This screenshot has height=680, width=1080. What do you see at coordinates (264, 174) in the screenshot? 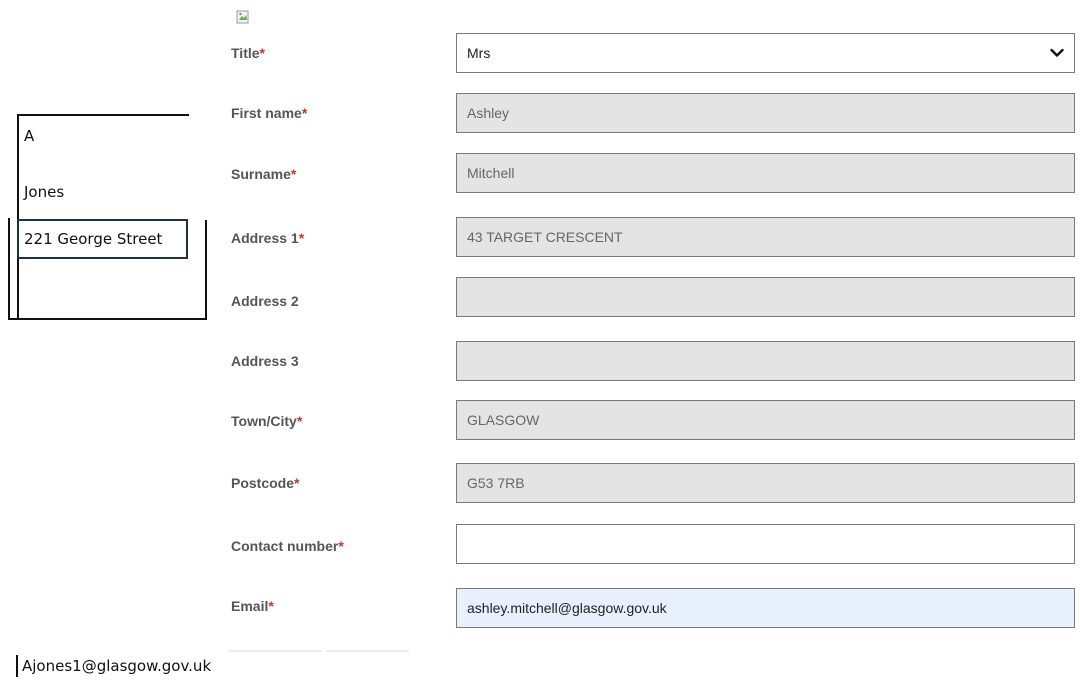
I see `surname-label: Surname*` at bounding box center [264, 174].